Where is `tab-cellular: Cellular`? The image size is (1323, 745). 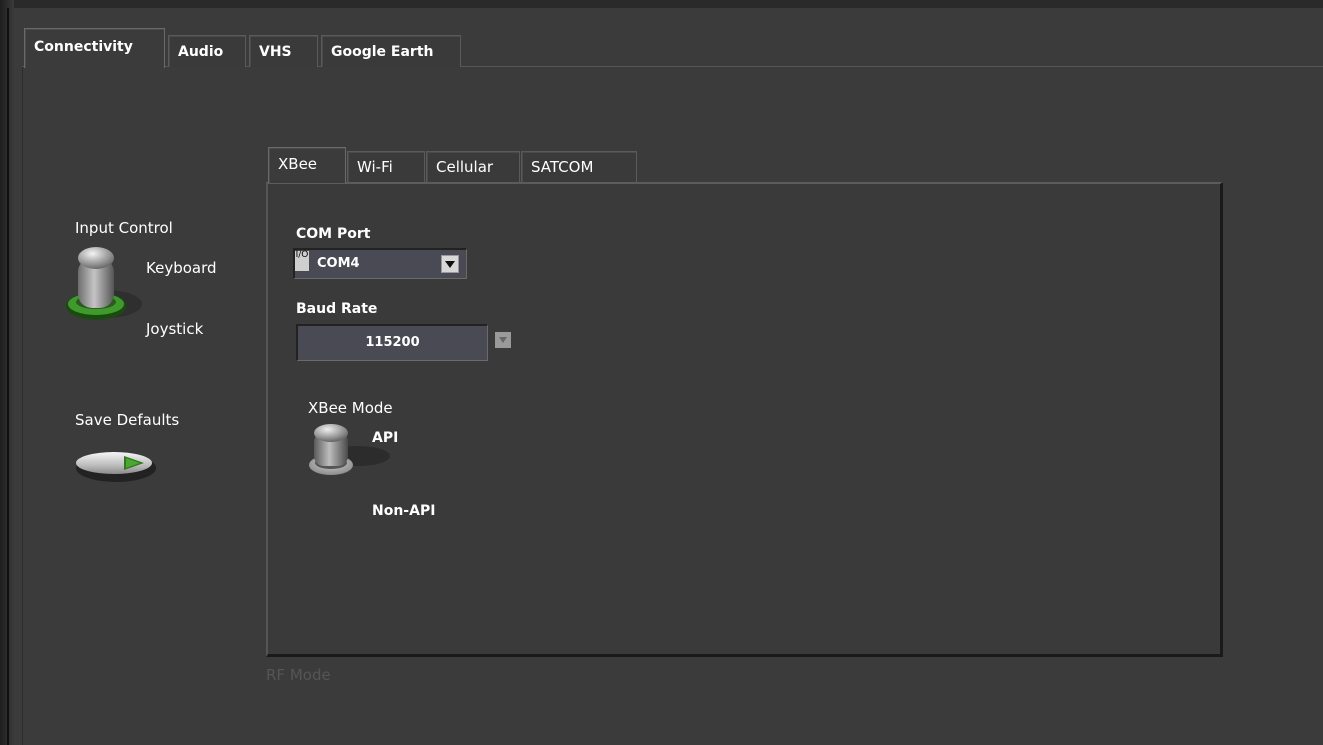
tab-cellular: Cellular is located at coordinates (473, 167).